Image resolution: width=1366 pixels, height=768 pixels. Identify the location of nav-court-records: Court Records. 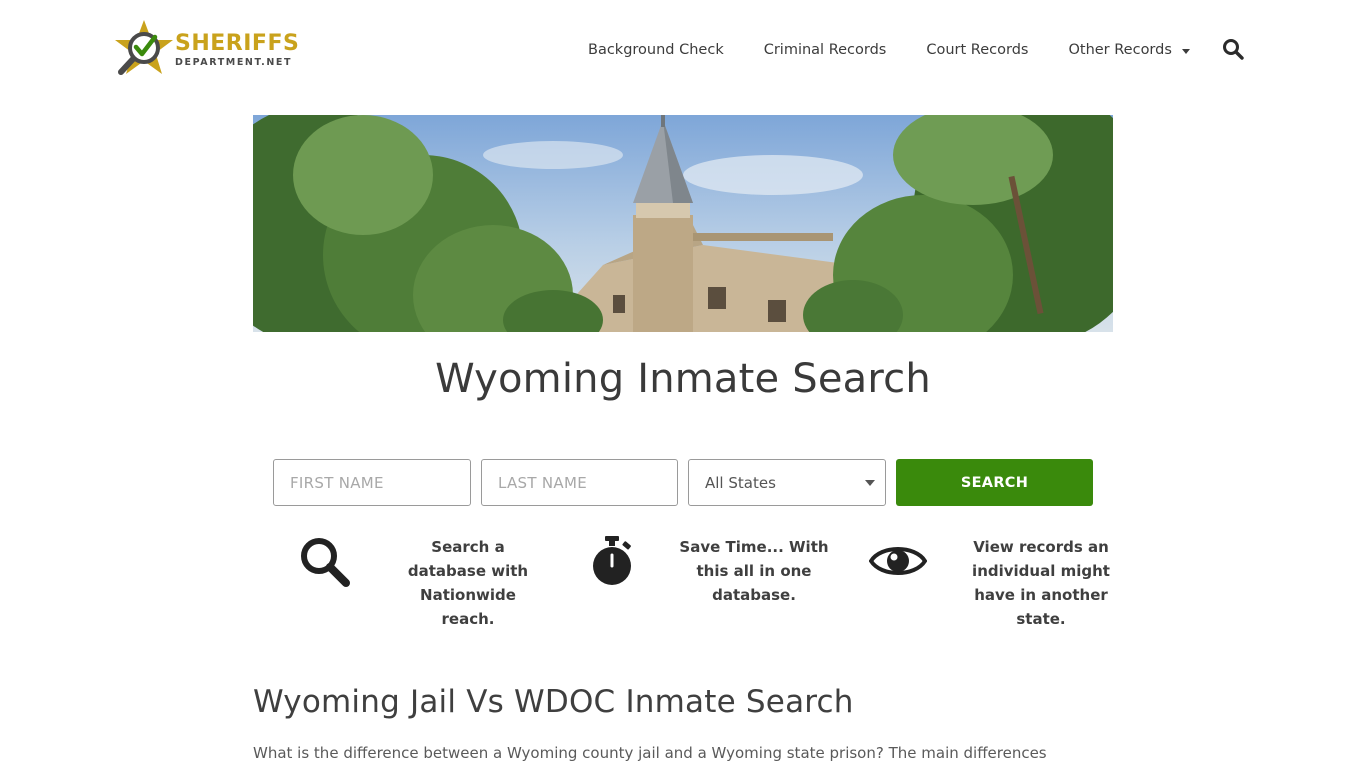
(977, 50).